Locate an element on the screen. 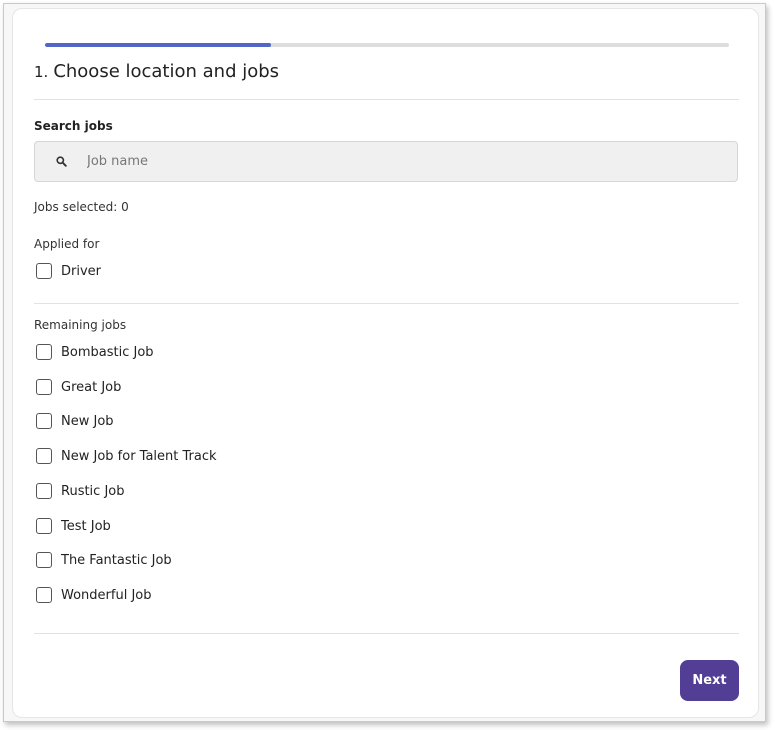 This screenshot has height=730, width=775. search-icon is located at coordinates (61, 161).